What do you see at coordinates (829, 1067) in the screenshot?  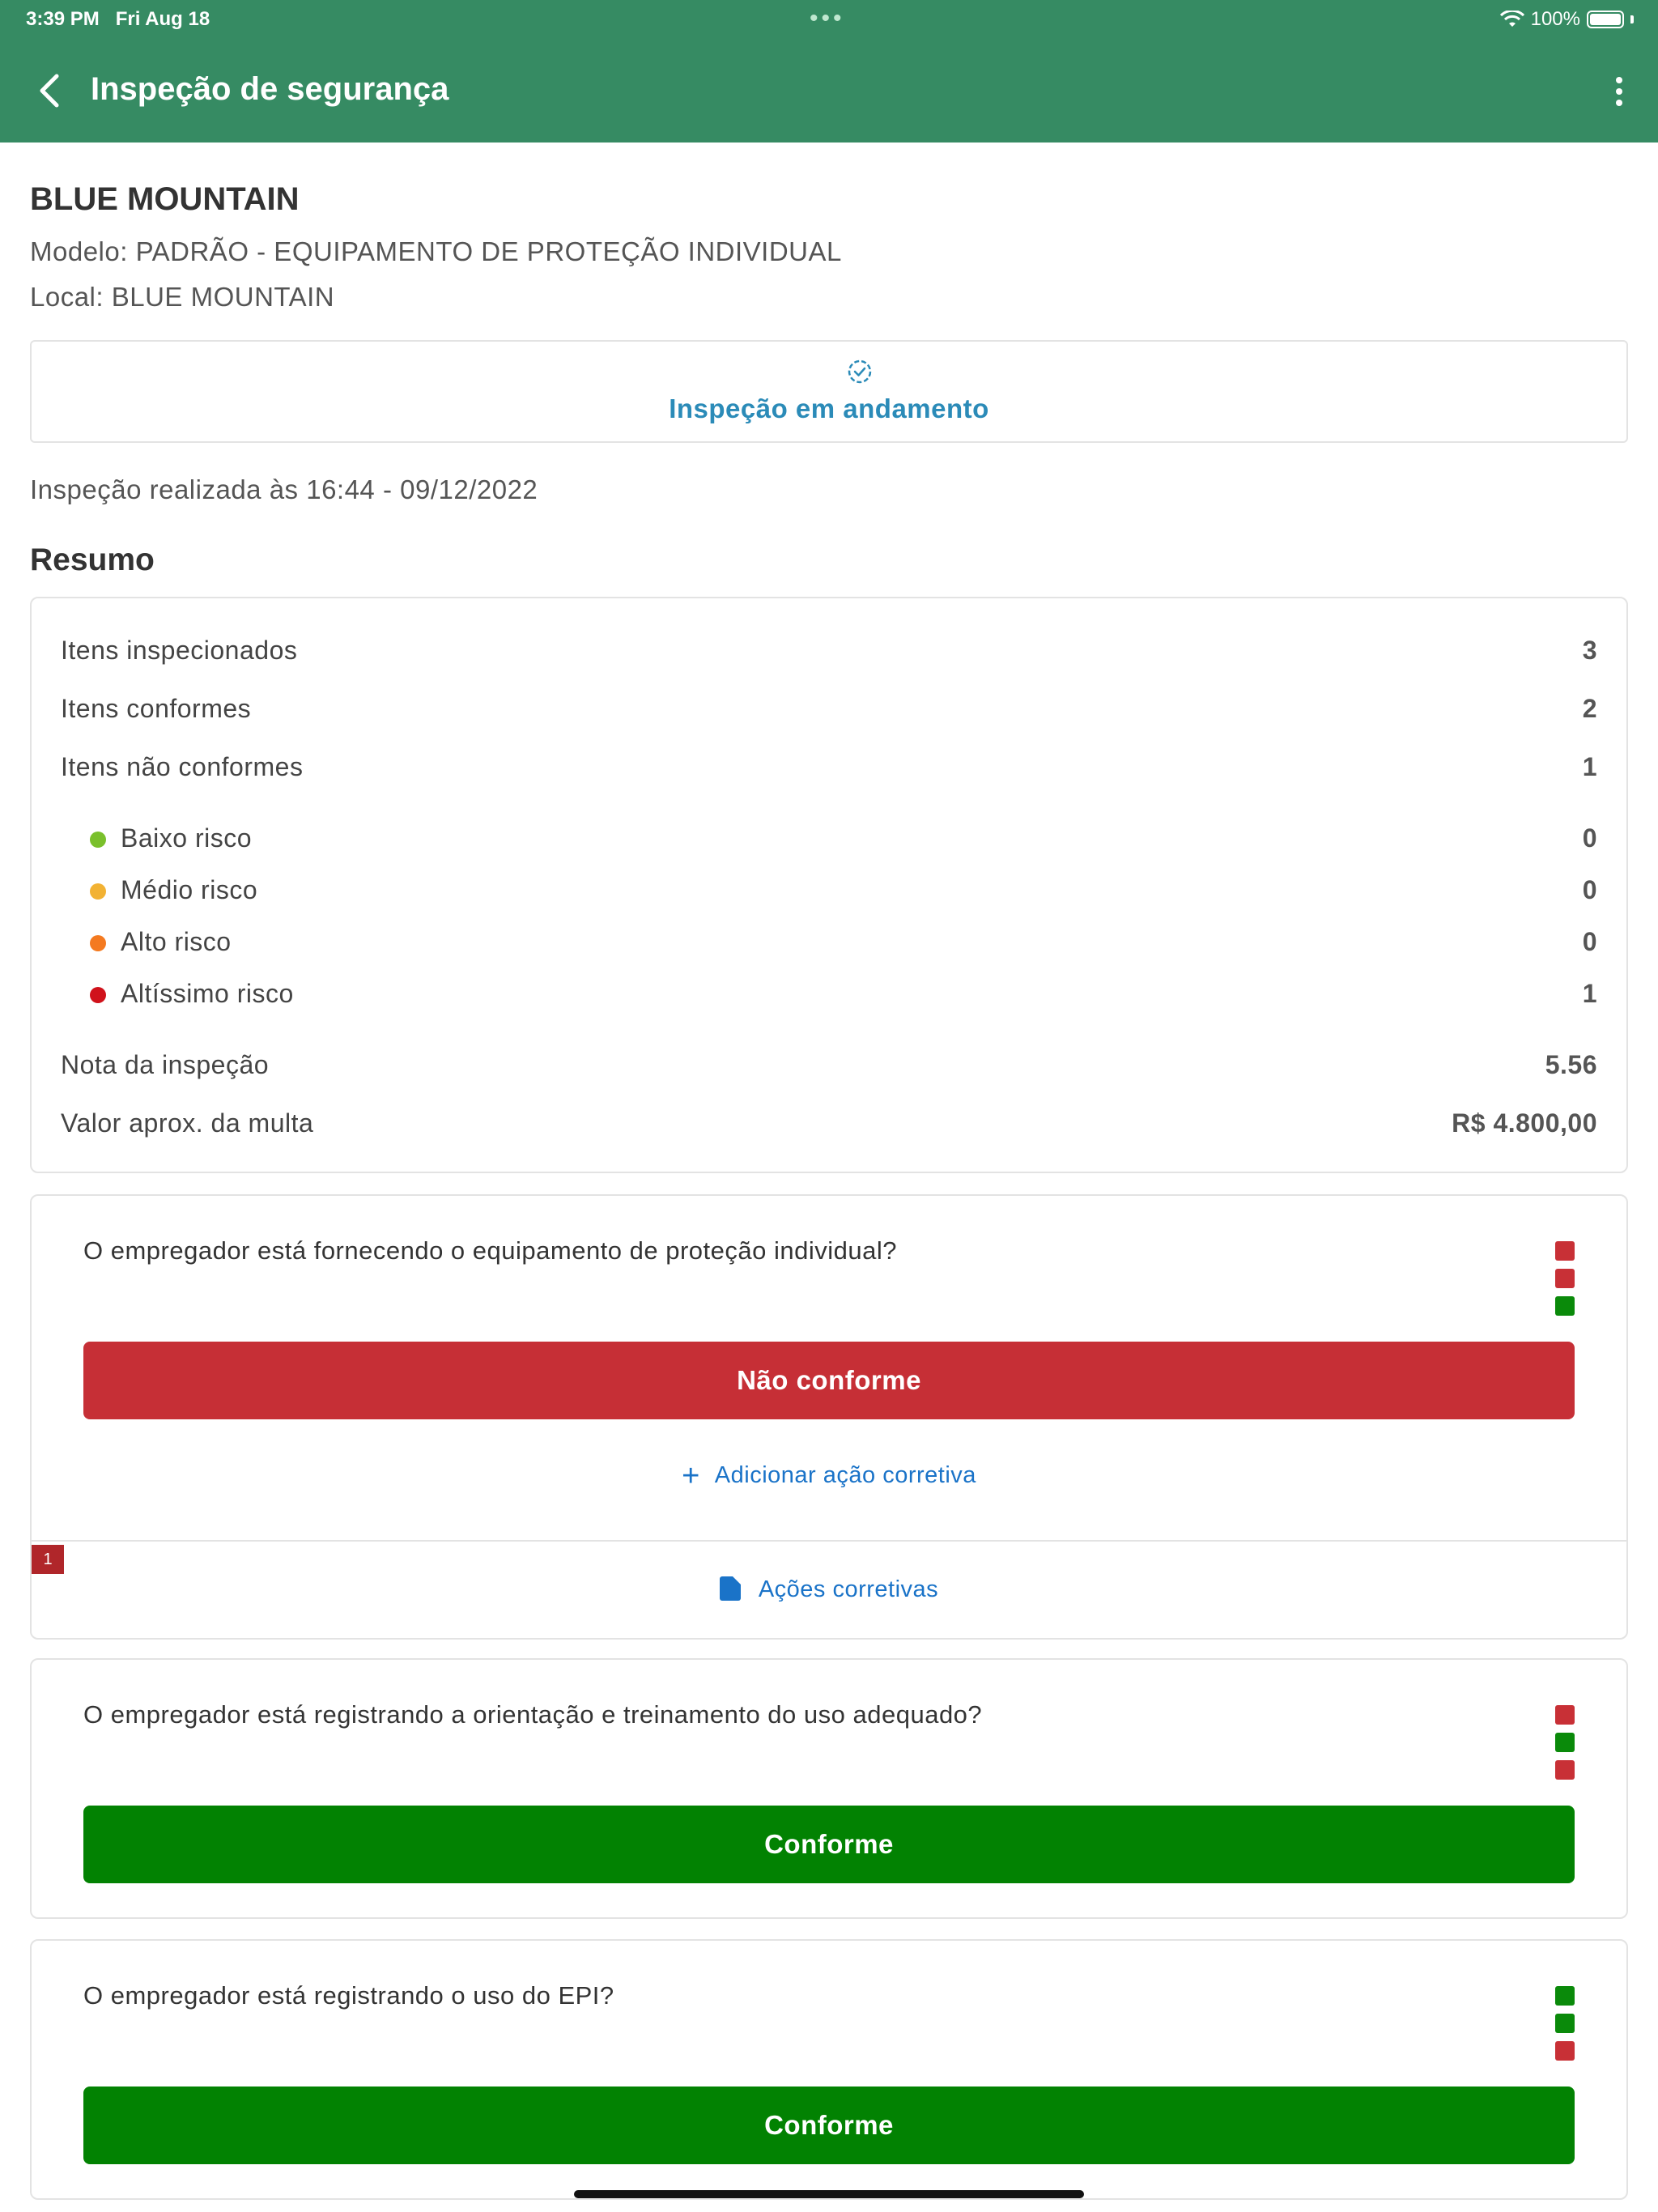 I see `summary-row-score: Nota da inspeção 5.56` at bounding box center [829, 1067].